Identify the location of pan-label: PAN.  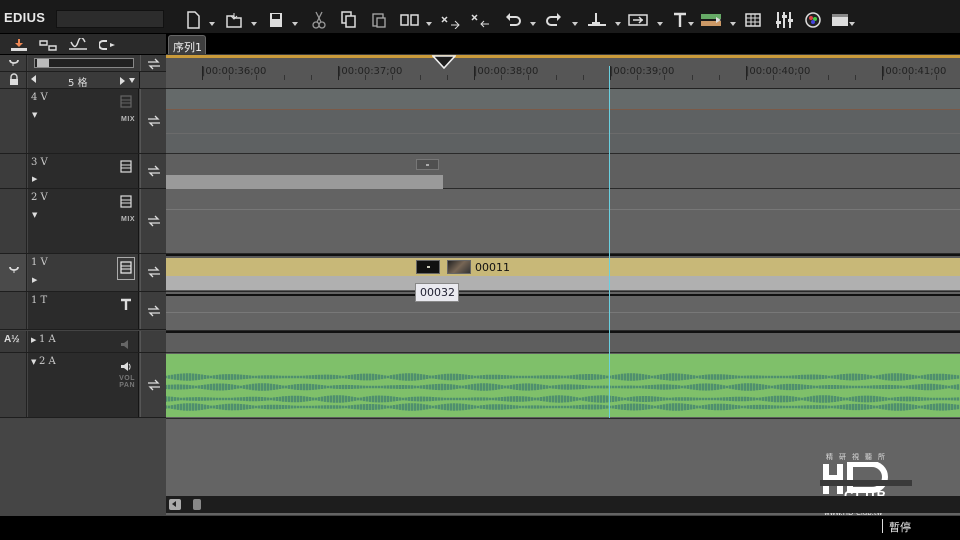
(127, 385).